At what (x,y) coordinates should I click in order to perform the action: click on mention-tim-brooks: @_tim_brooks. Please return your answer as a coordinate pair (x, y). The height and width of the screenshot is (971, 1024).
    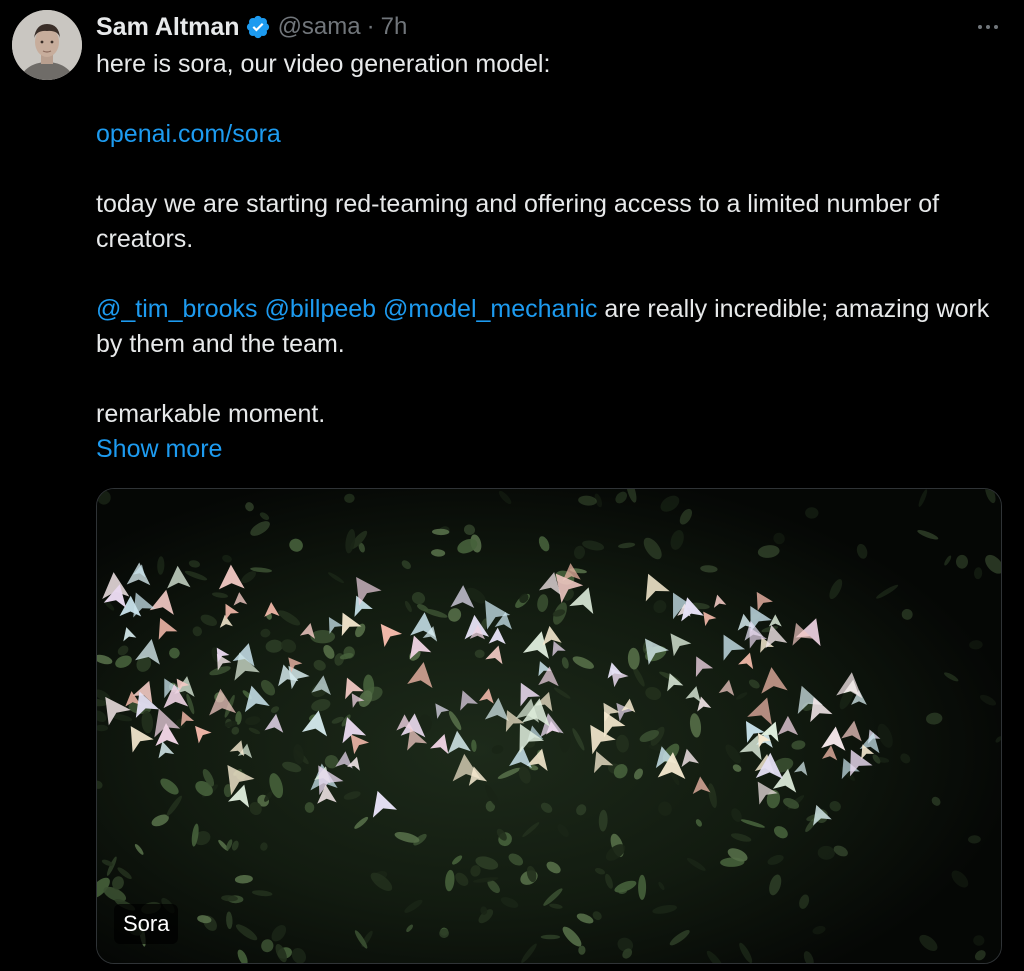
    Looking at the image, I should click on (177, 309).